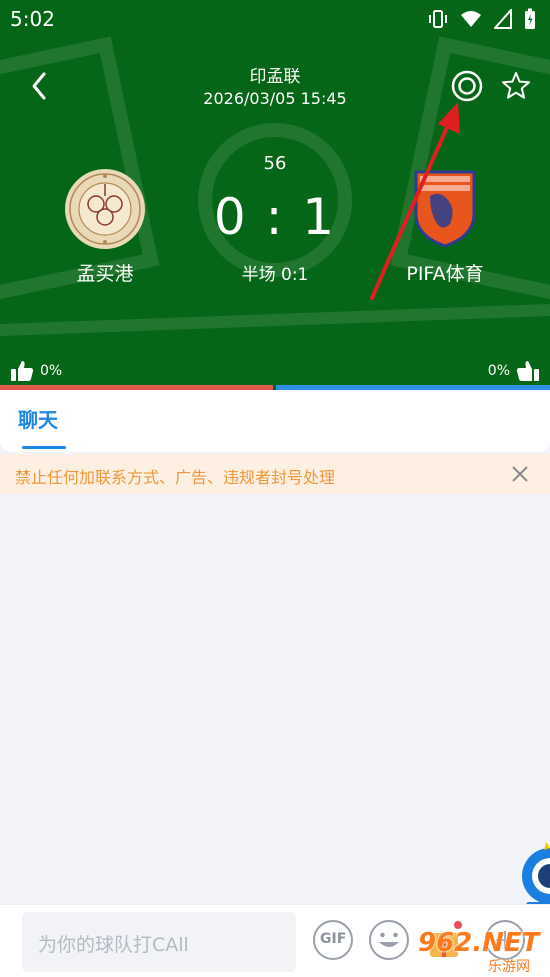 The height and width of the screenshot is (977, 550). What do you see at coordinates (275, 421) in the screenshot?
I see `tab-bar: 聊天` at bounding box center [275, 421].